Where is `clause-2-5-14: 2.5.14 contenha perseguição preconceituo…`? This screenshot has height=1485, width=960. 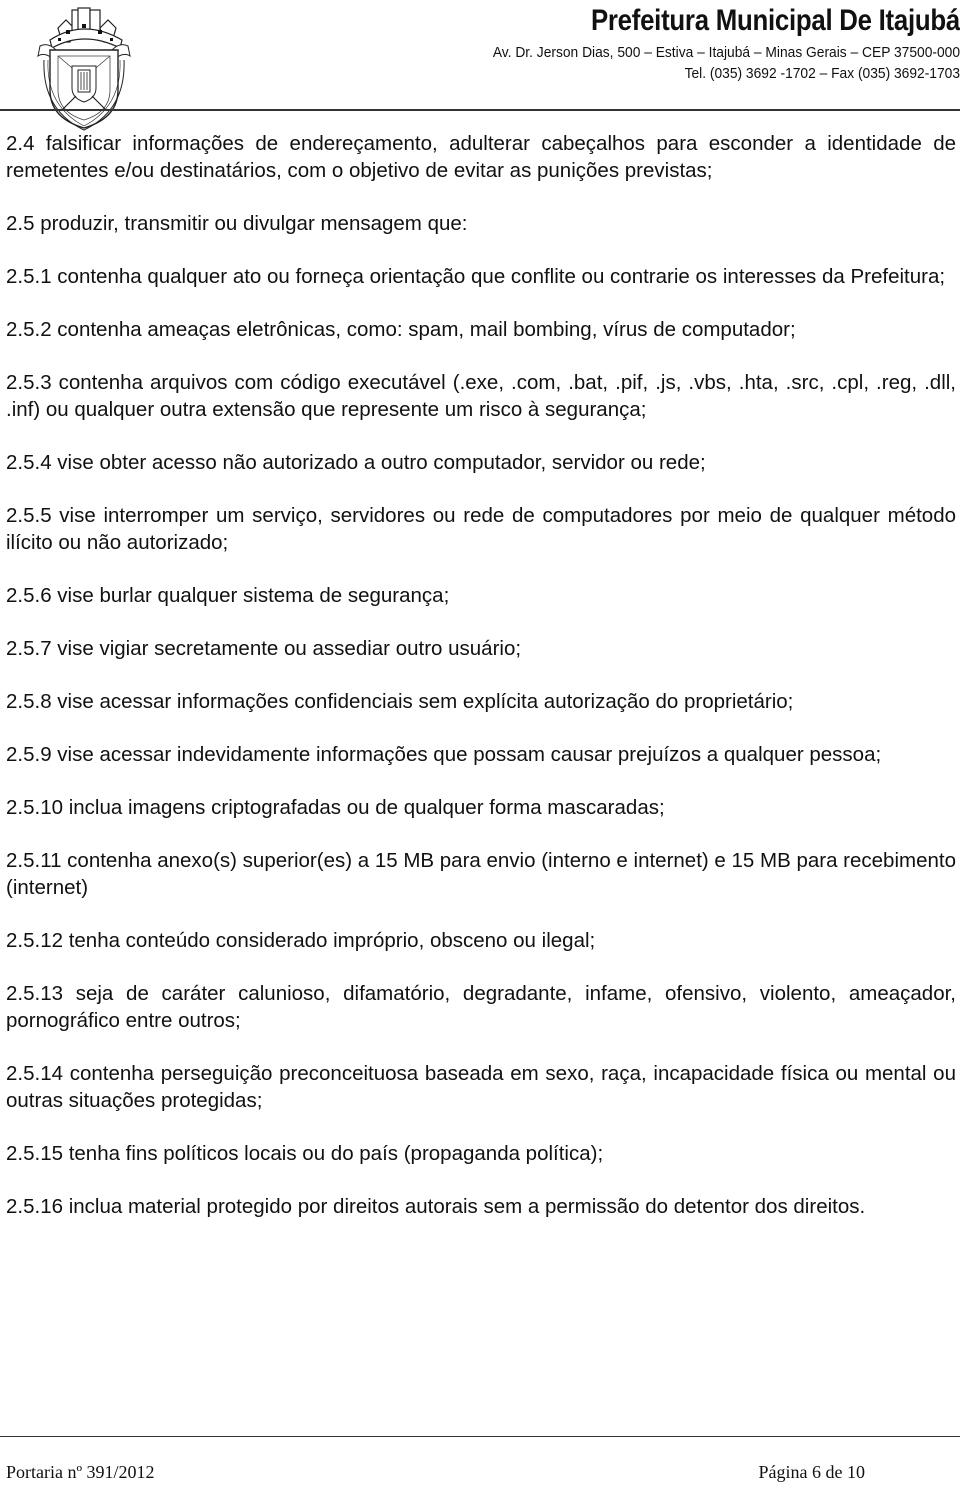
clause-2-5-14: 2.5.14 contenha perseguição preconceituo… is located at coordinates (481, 1087).